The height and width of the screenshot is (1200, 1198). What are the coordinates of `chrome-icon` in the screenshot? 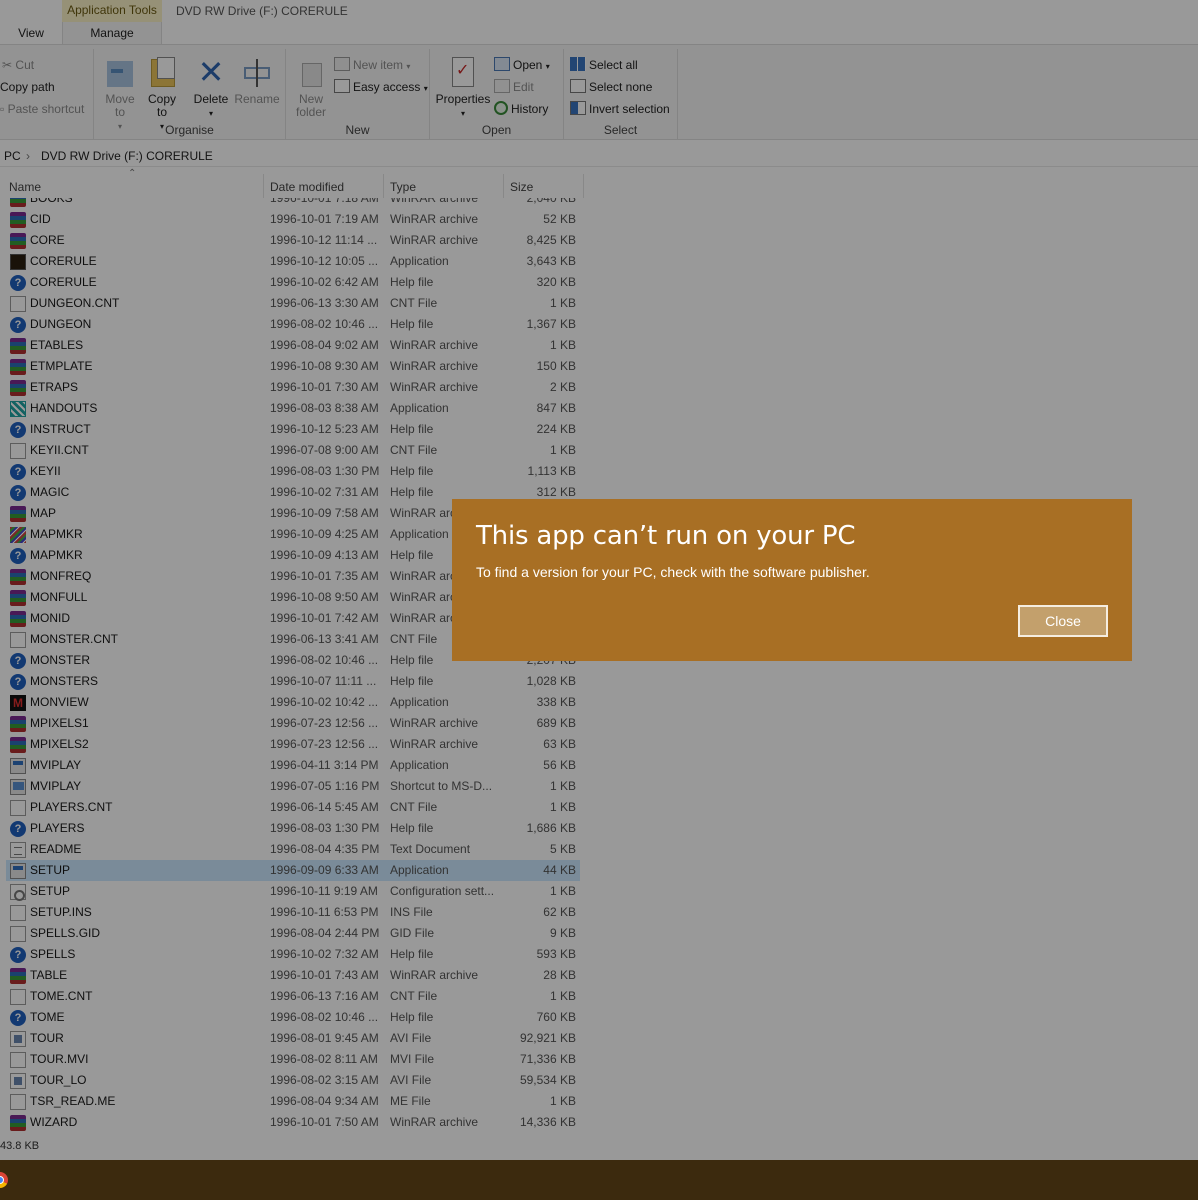 It's located at (4, 1180).